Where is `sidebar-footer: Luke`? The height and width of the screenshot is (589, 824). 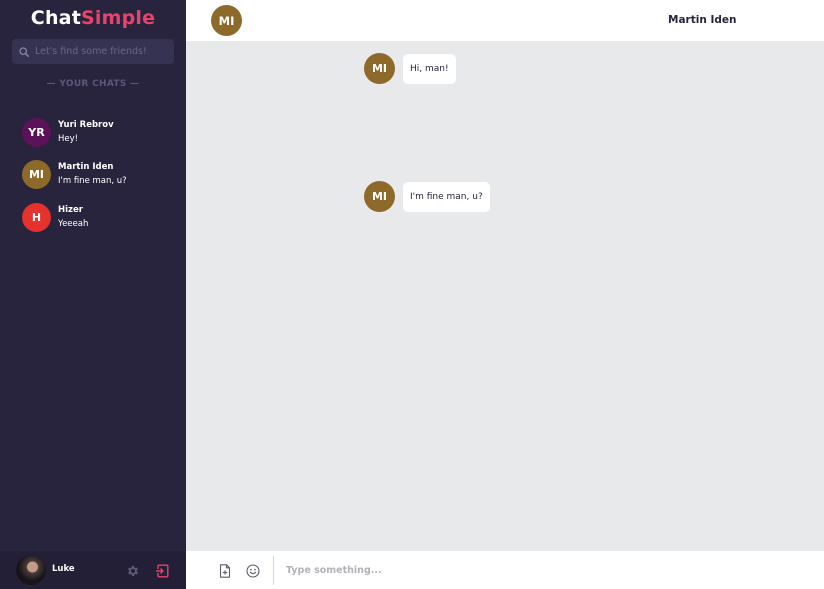 sidebar-footer: Luke is located at coordinates (93, 570).